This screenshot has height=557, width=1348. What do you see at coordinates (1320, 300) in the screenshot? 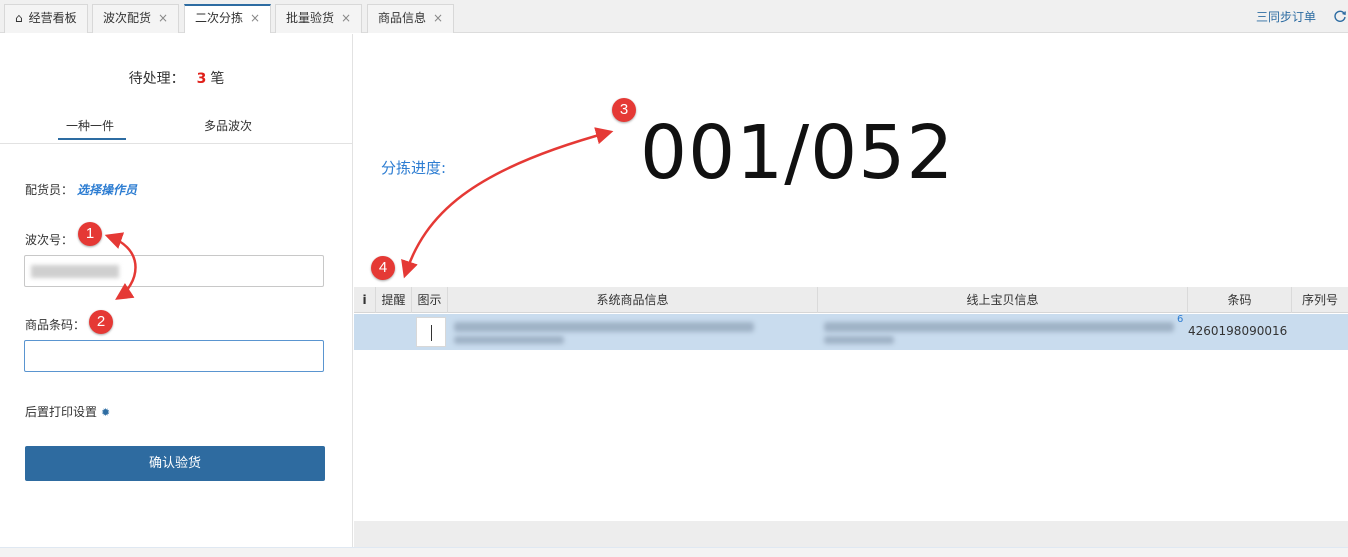
I see `col-serial: 序列号` at bounding box center [1320, 300].